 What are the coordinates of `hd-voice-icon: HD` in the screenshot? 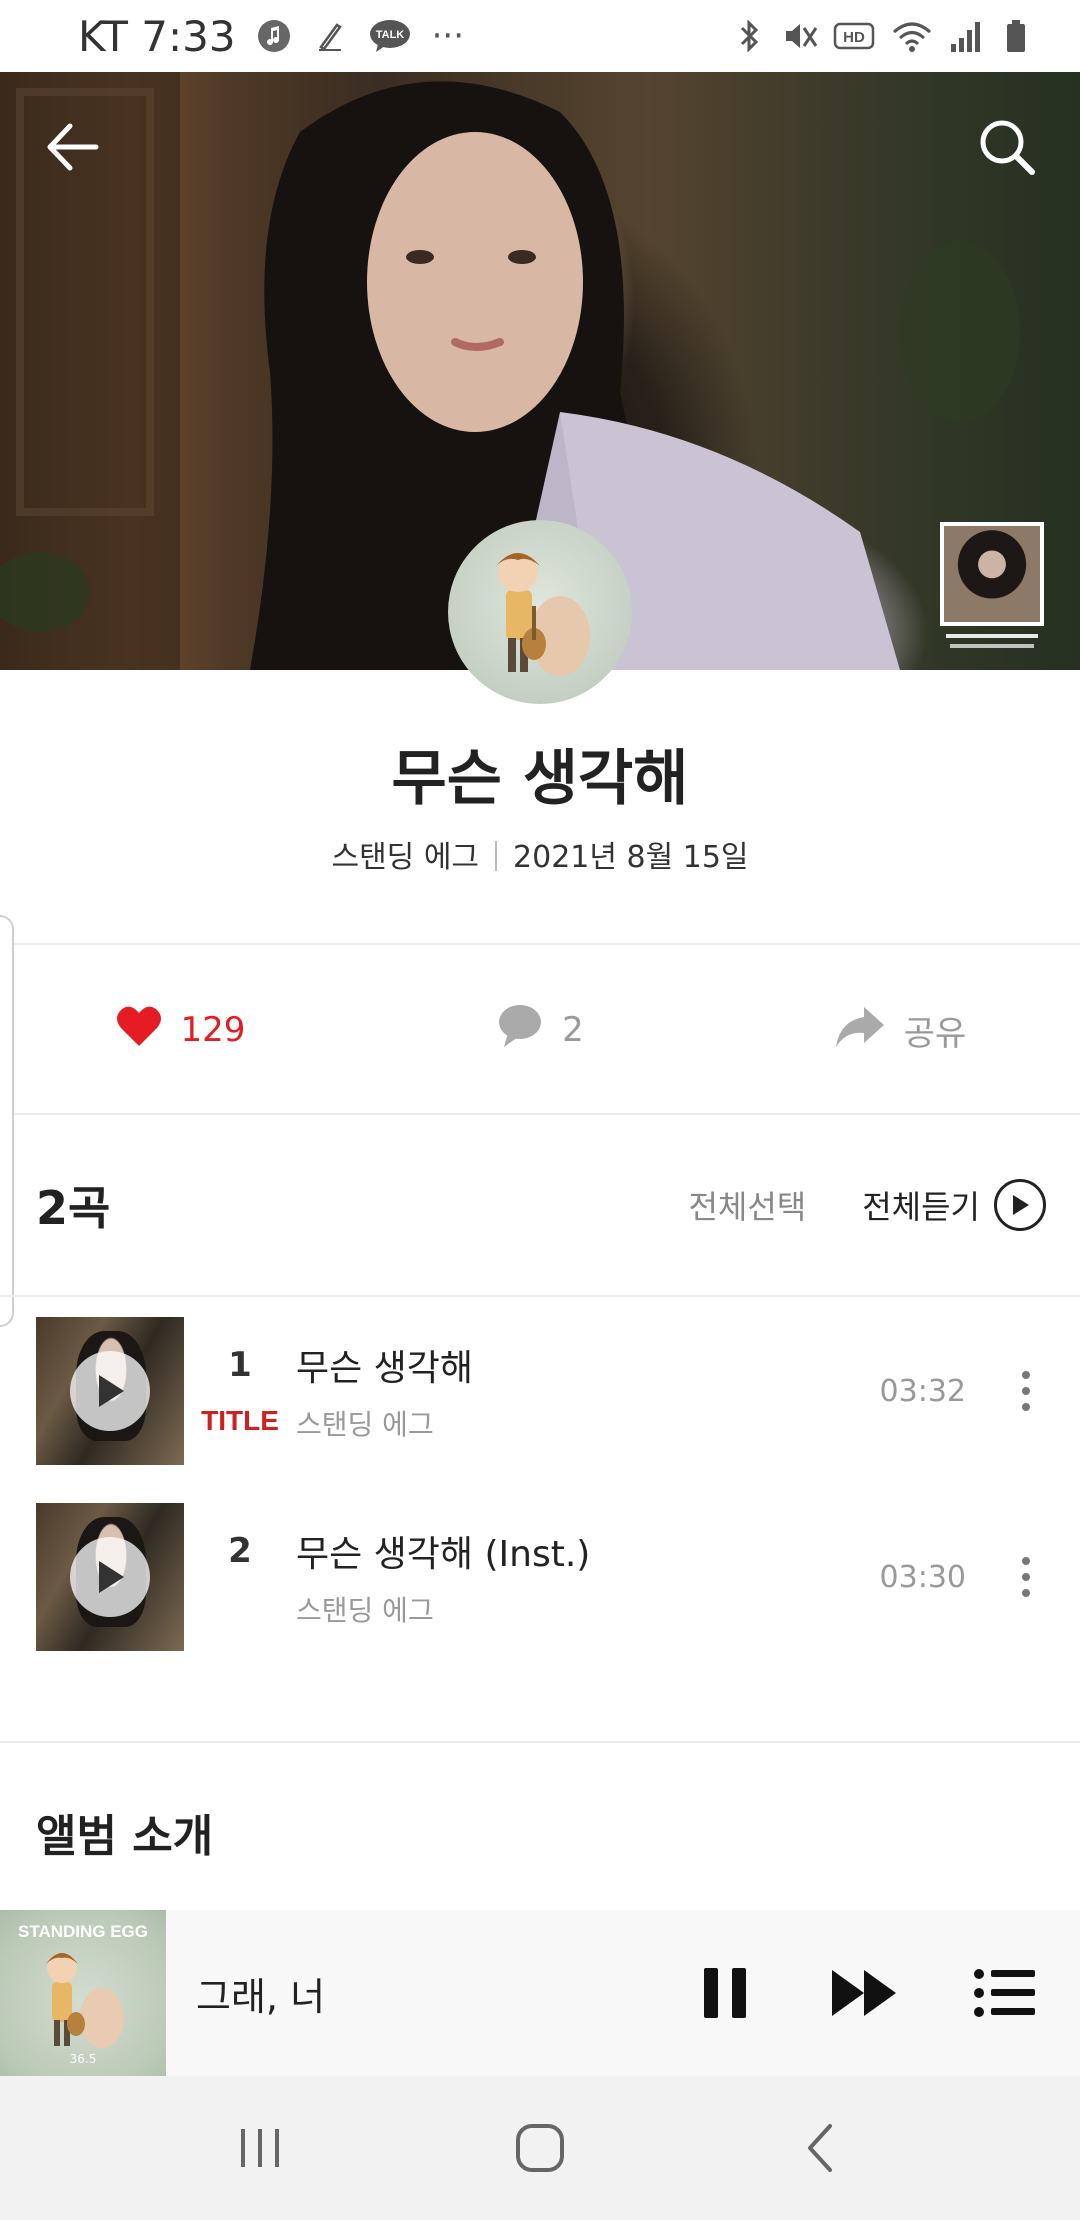 It's located at (854, 36).